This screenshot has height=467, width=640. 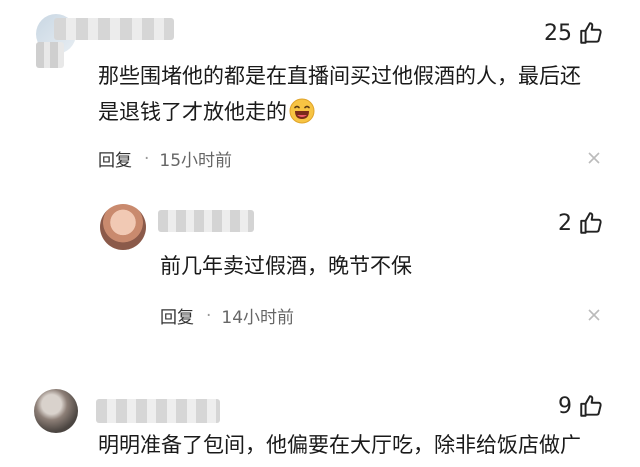 What do you see at coordinates (196, 161) in the screenshot?
I see `timestamp: 15小时前` at bounding box center [196, 161].